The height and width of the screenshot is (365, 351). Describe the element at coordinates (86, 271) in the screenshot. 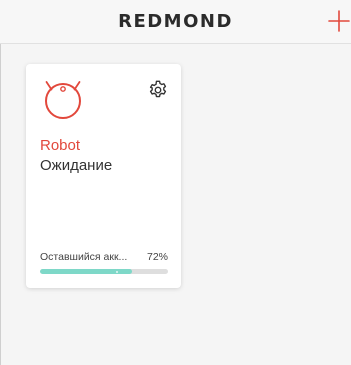

I see `battery-progress-fill` at that location.